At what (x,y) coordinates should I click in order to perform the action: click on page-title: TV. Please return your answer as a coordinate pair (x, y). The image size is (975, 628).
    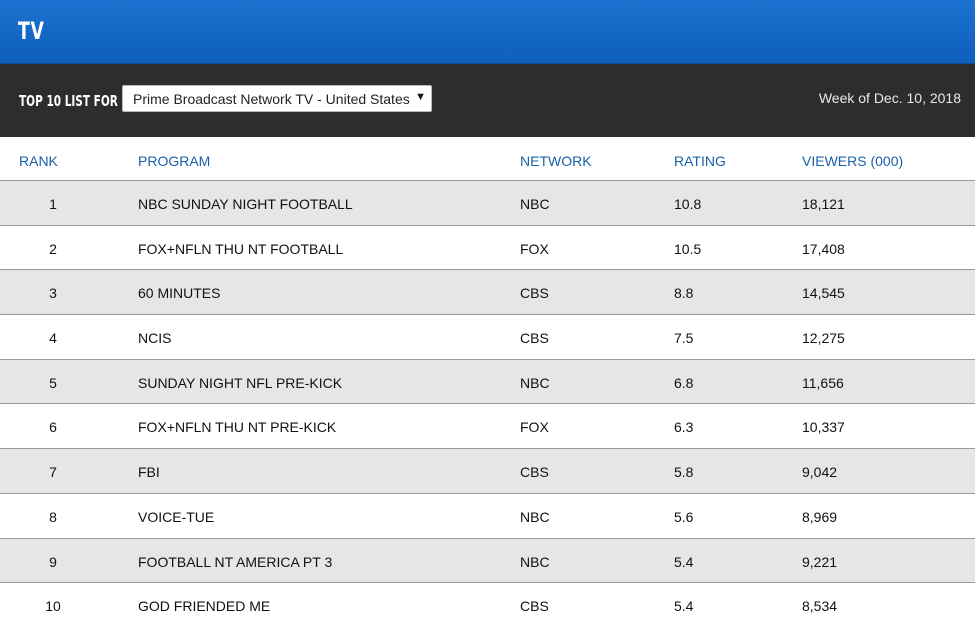
    Looking at the image, I should click on (31, 31).